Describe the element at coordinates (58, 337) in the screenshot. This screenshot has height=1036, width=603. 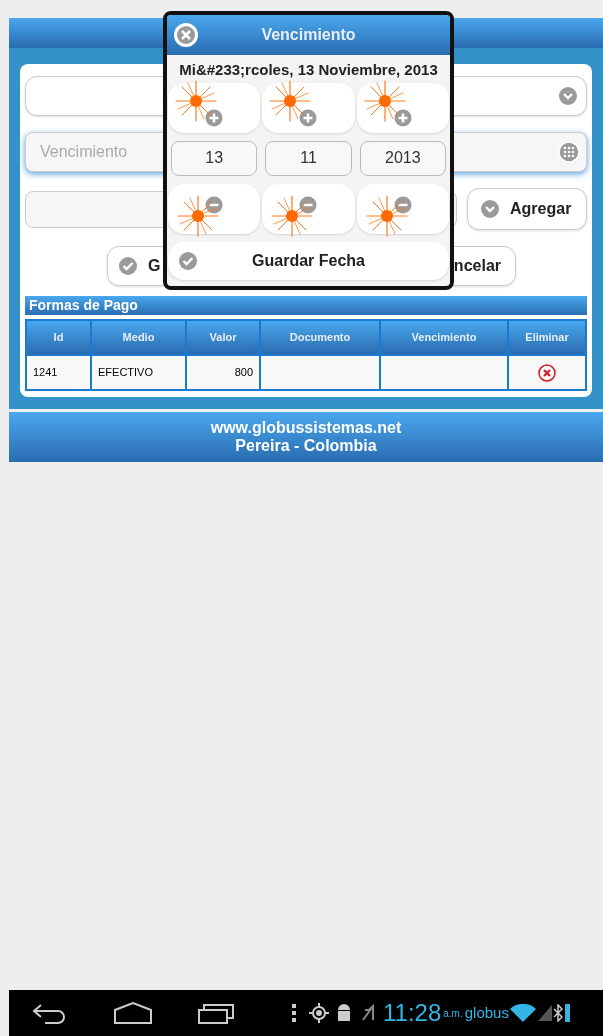
I see `column-header: Id` at that location.